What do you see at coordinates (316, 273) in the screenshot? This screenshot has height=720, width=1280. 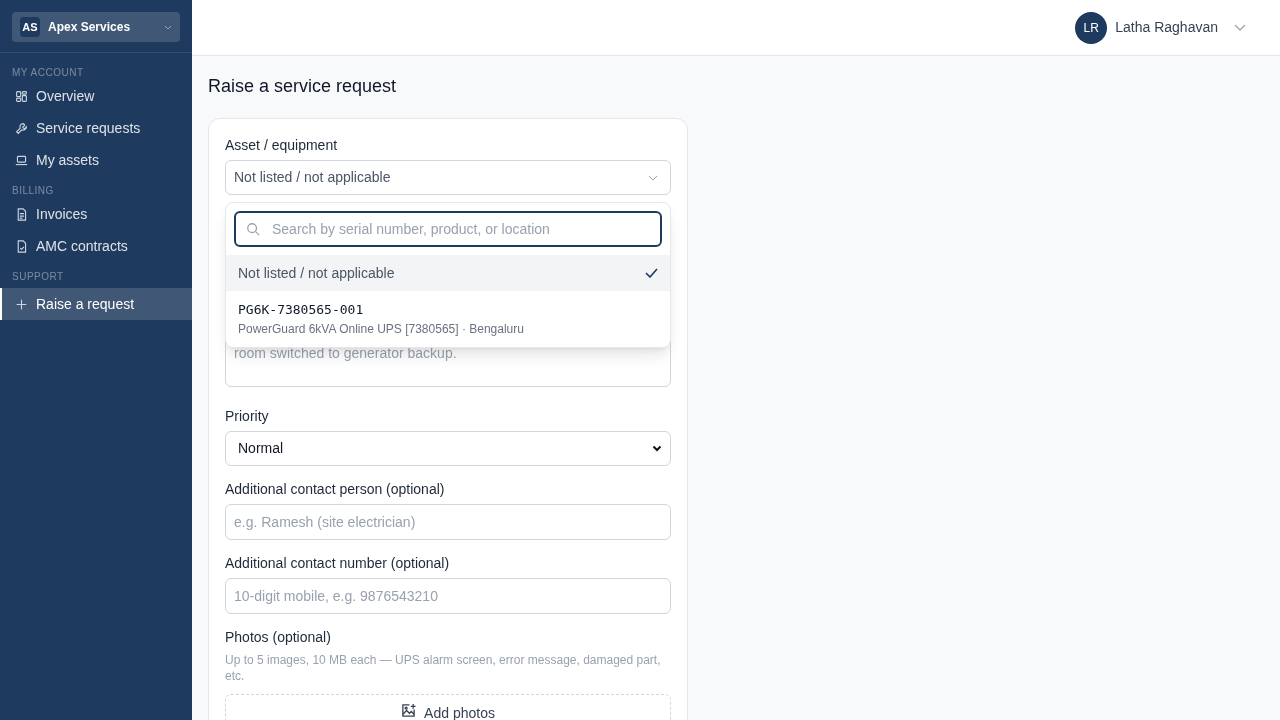 I see `option-label: Not listed / not applicable` at bounding box center [316, 273].